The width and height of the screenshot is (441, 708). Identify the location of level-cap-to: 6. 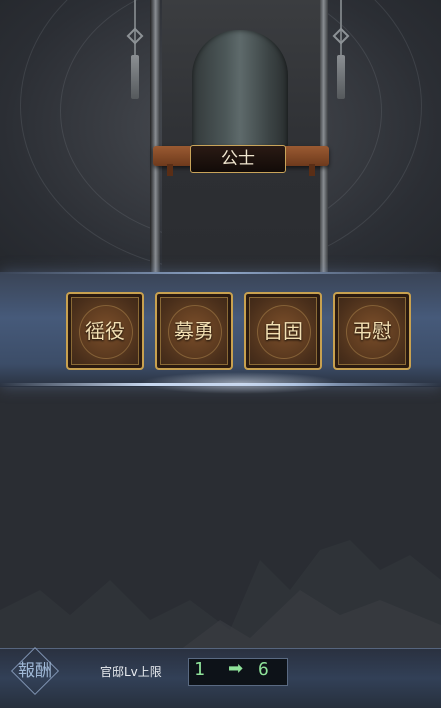
(263, 669).